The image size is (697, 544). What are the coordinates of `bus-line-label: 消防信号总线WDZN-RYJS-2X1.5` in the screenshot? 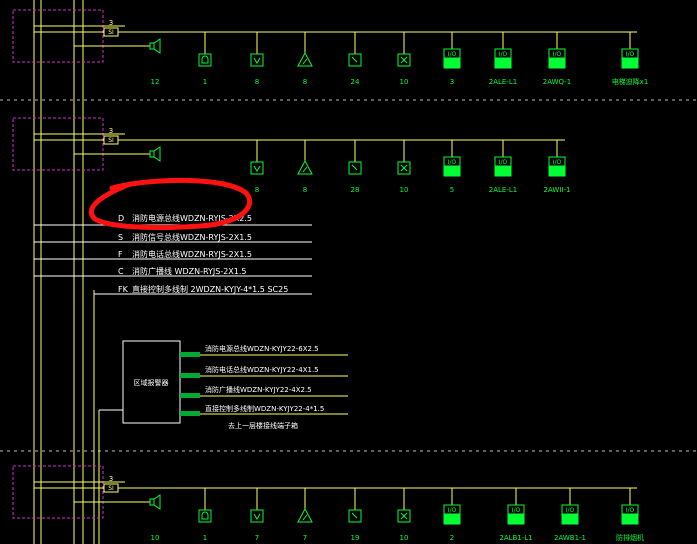 It's located at (192, 237).